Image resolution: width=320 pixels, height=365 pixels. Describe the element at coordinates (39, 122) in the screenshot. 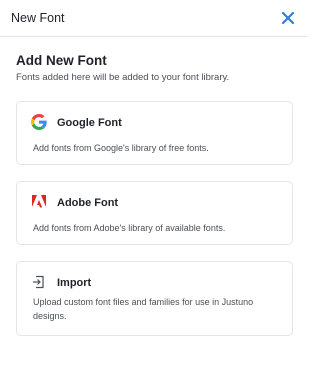

I see `google-logo-icon` at that location.